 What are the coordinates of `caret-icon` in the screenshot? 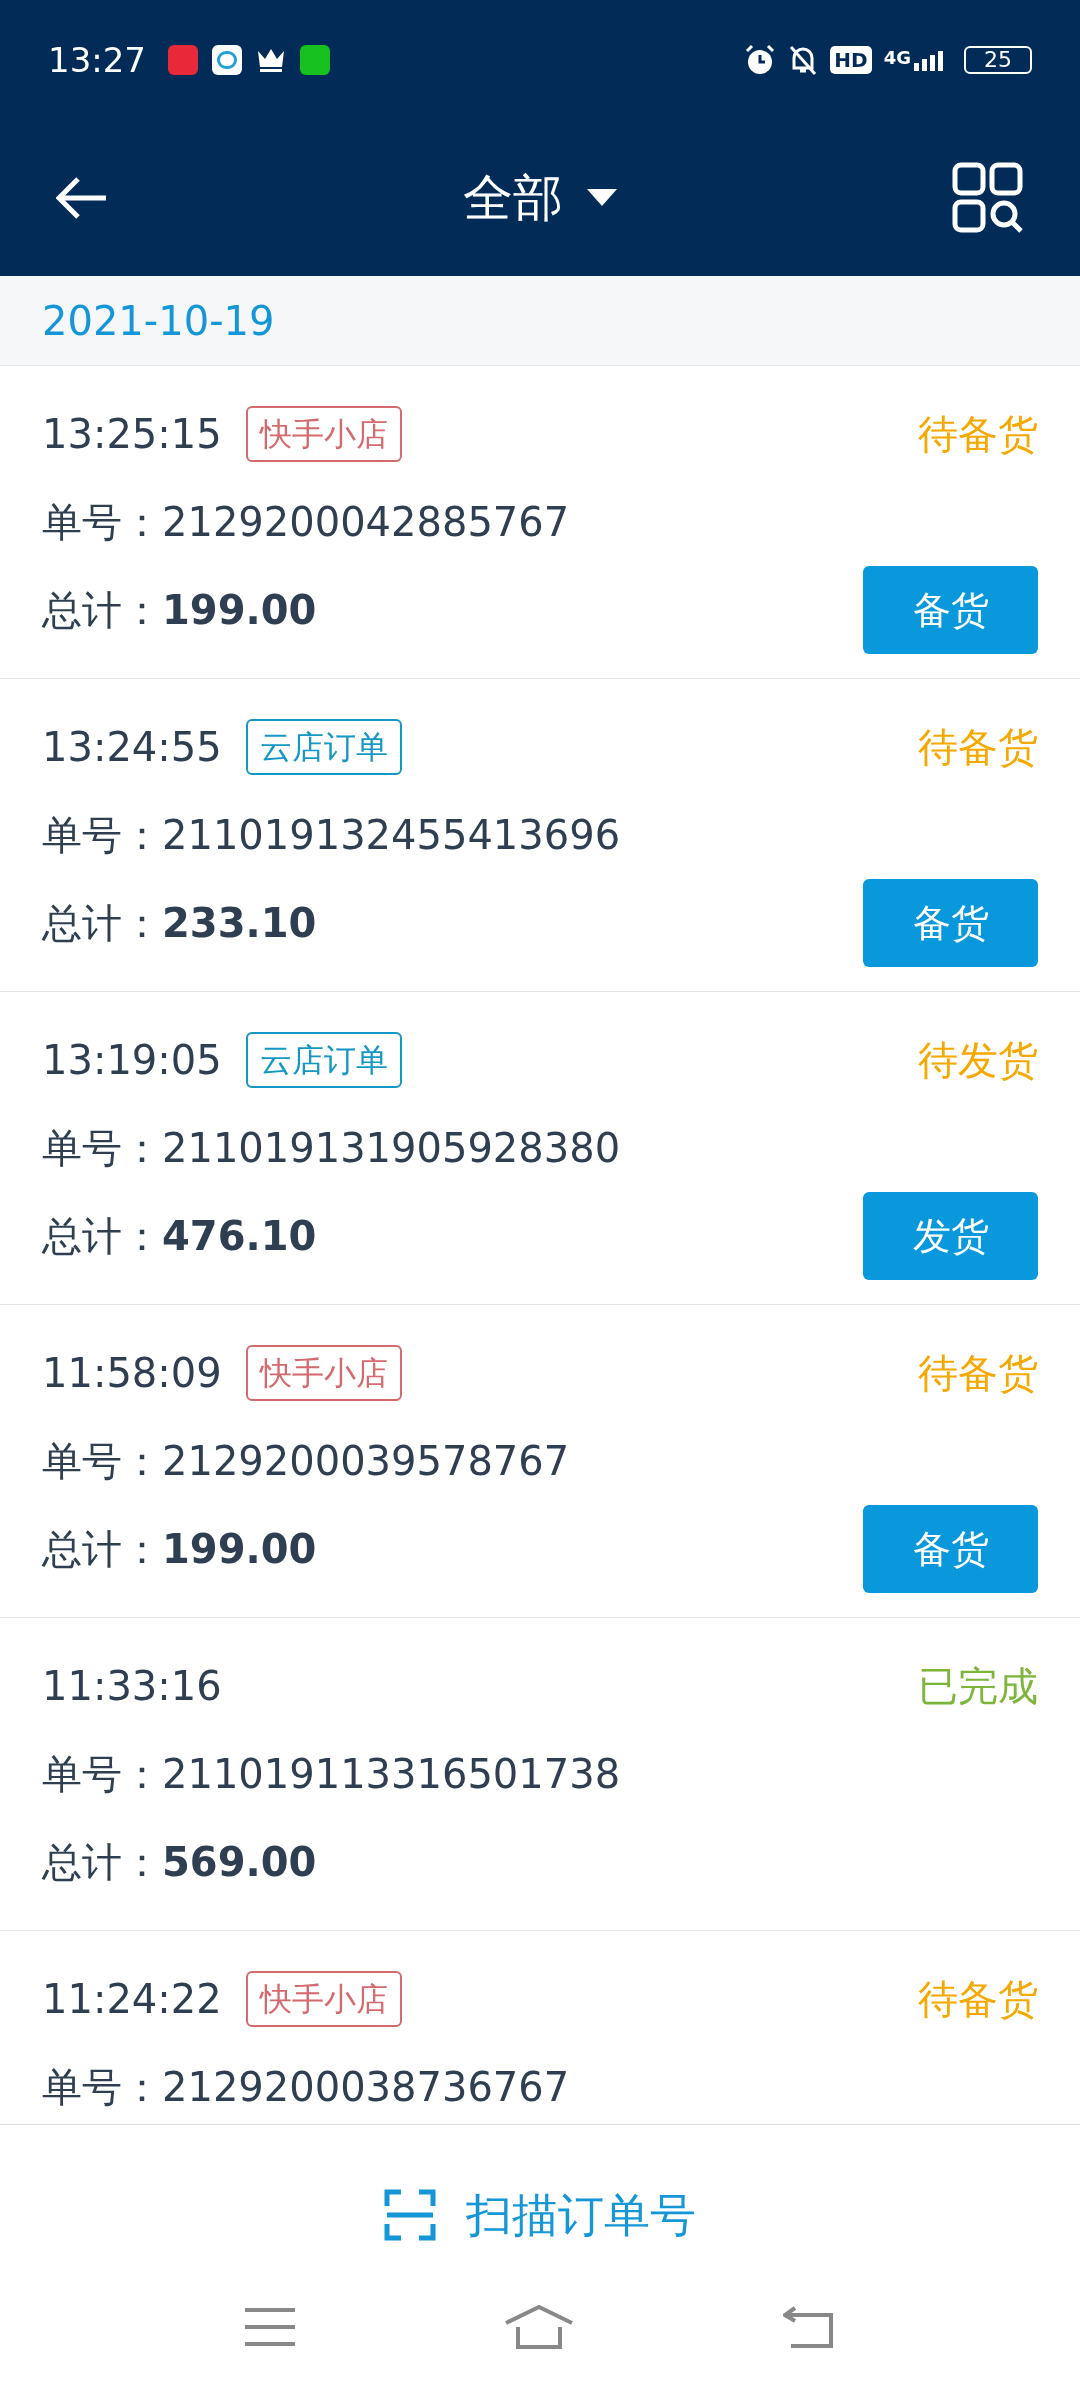 It's located at (602, 198).